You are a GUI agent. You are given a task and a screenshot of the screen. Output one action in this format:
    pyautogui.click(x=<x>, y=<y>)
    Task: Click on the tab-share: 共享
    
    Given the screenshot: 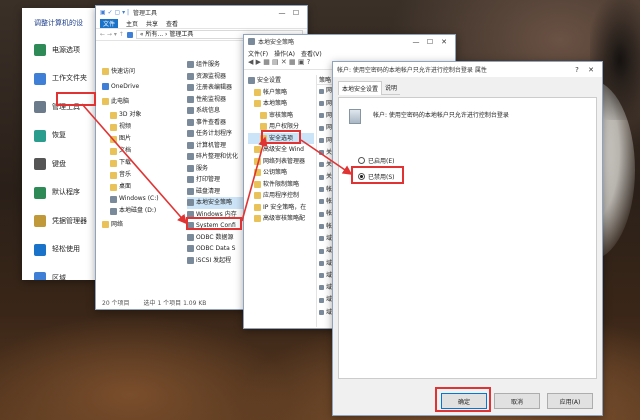 What is the action you would take?
    pyautogui.click(x=152, y=23)
    